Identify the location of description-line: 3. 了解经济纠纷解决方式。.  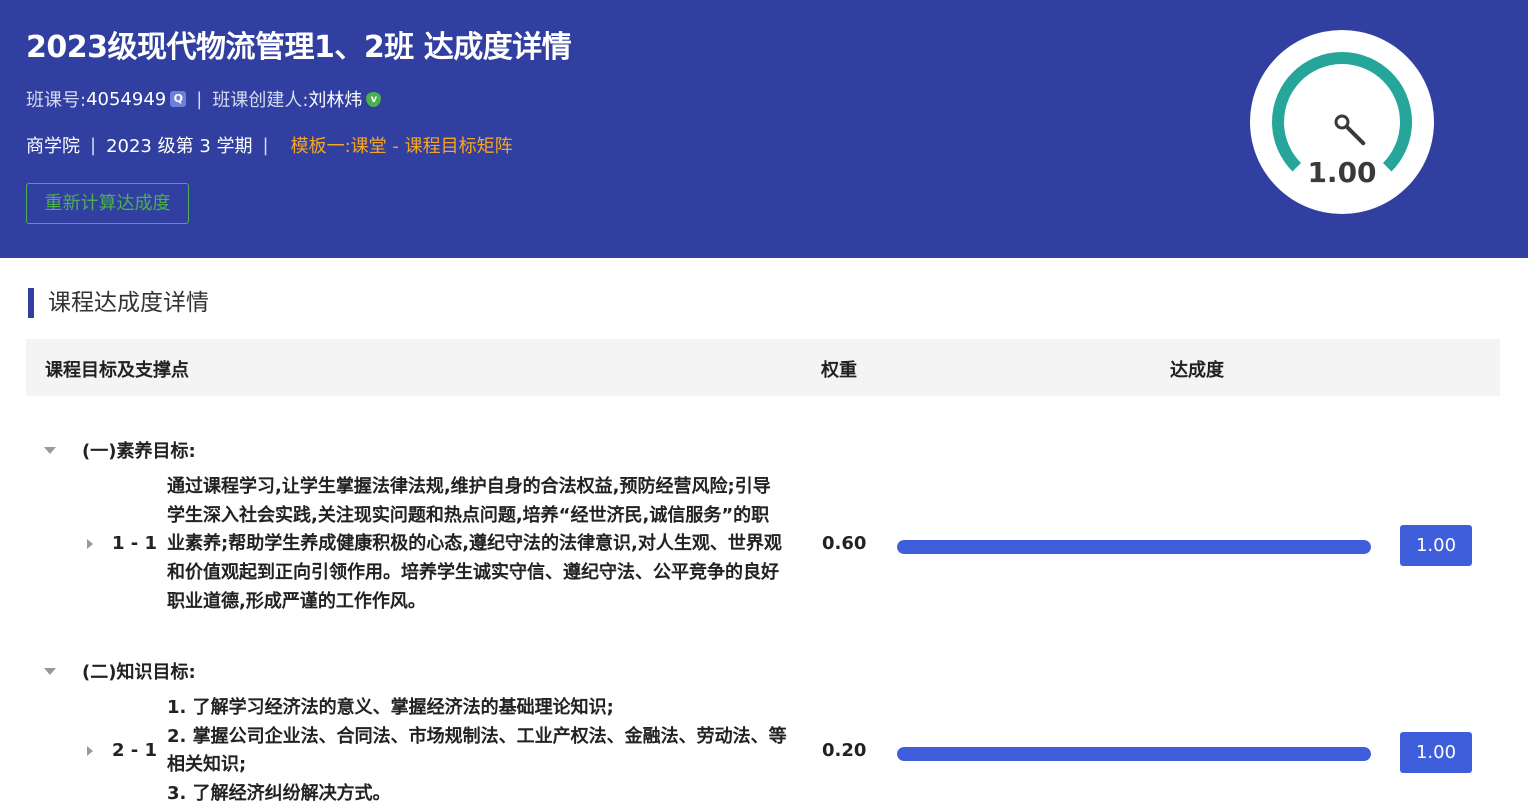
(279, 794).